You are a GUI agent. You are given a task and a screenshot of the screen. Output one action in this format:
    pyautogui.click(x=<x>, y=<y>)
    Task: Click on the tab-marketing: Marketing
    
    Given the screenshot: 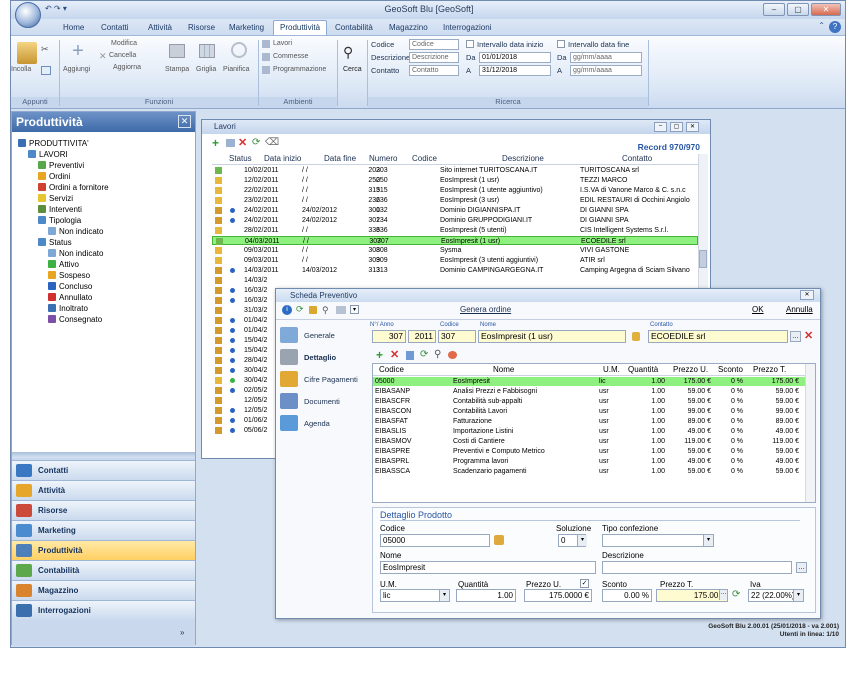 What is the action you would take?
    pyautogui.click(x=246, y=28)
    